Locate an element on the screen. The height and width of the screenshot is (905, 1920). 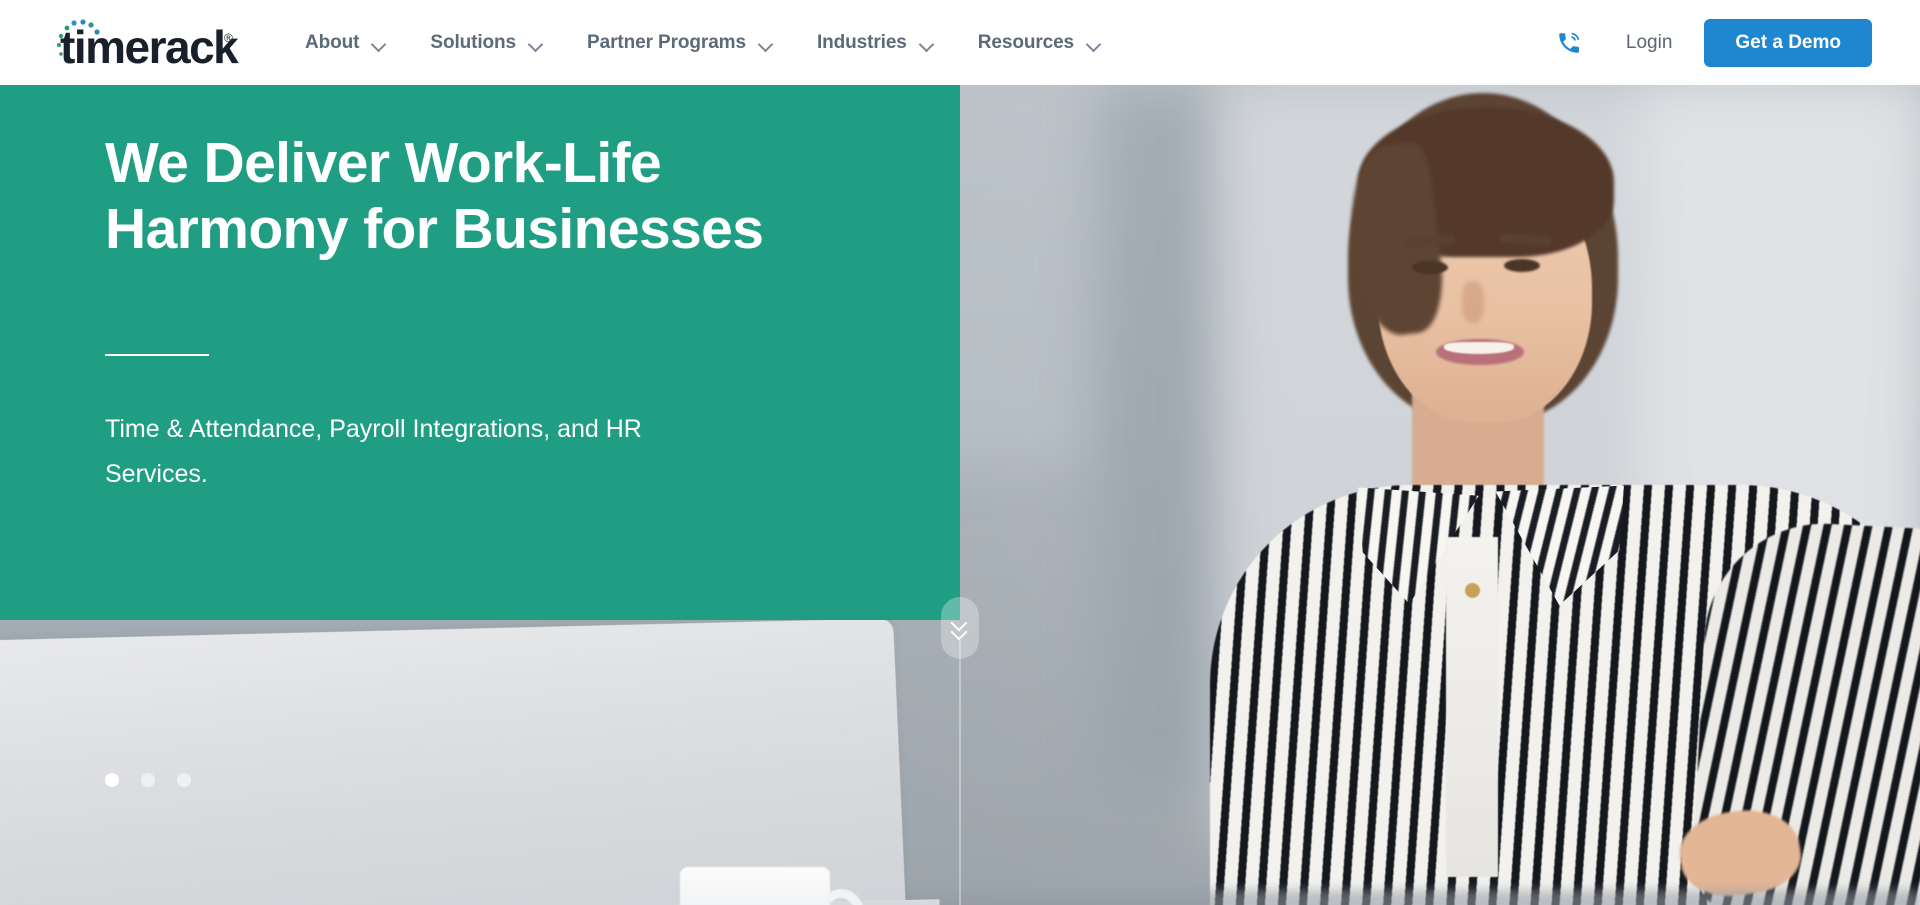
nav-item-resources: Resources is located at coordinates (1039, 42).